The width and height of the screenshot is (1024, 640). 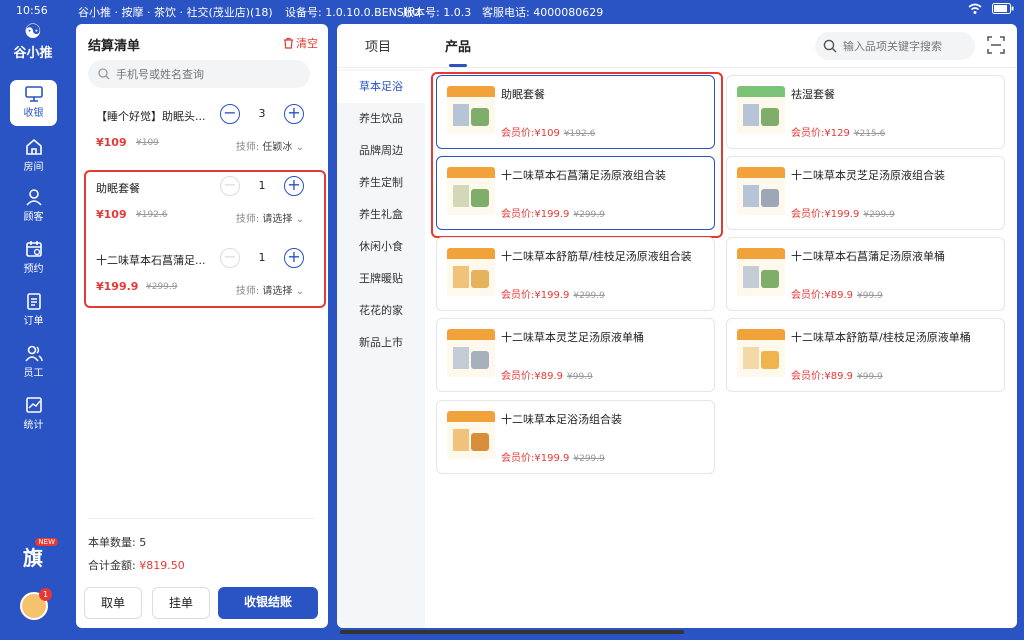 I want to click on product-price: 会员价:¥199.9 ¥299.9, so click(x=553, y=293).